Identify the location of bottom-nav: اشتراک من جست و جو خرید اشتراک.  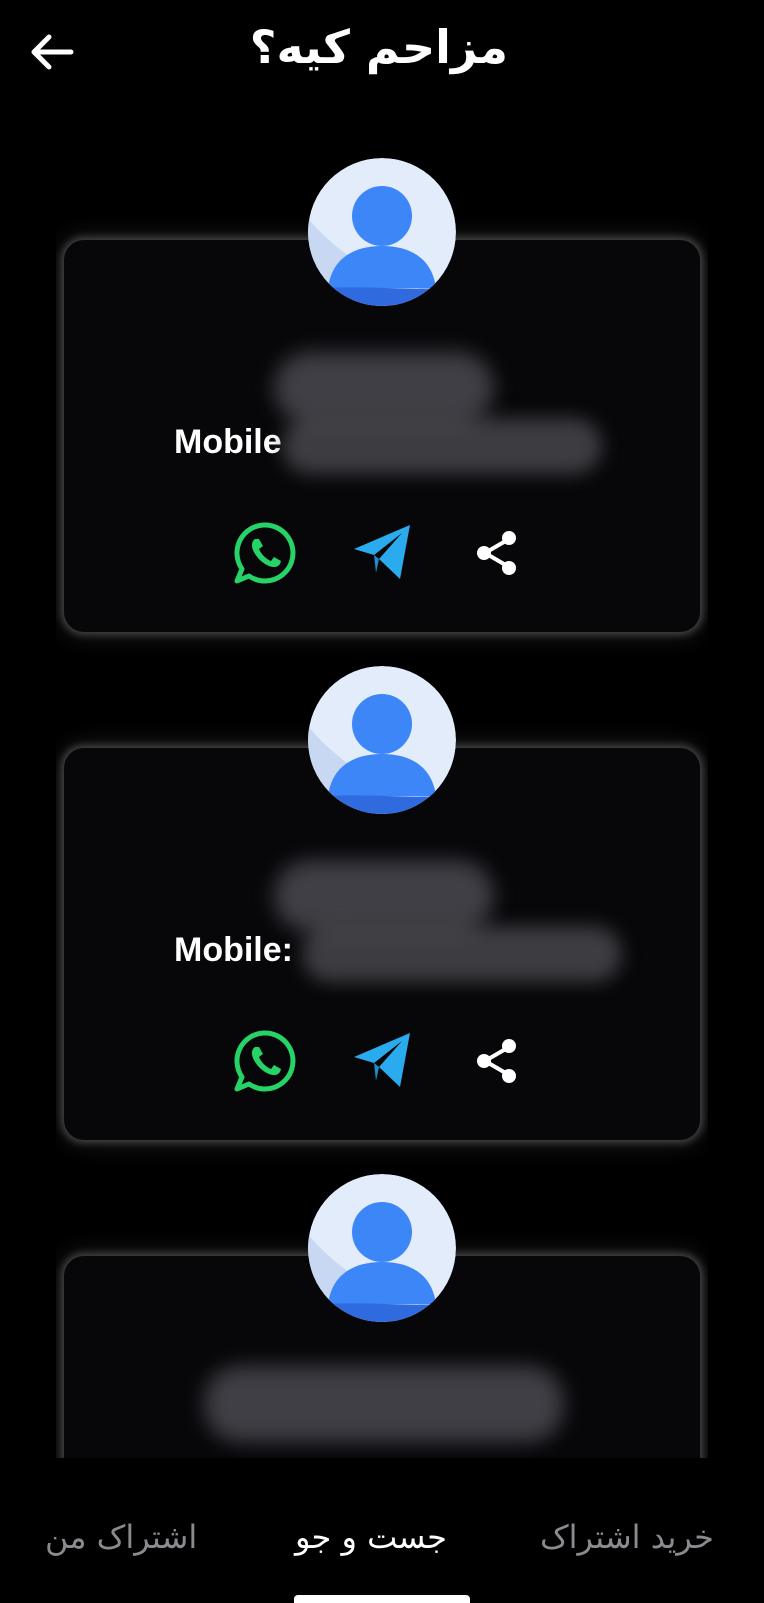
(382, 1530).